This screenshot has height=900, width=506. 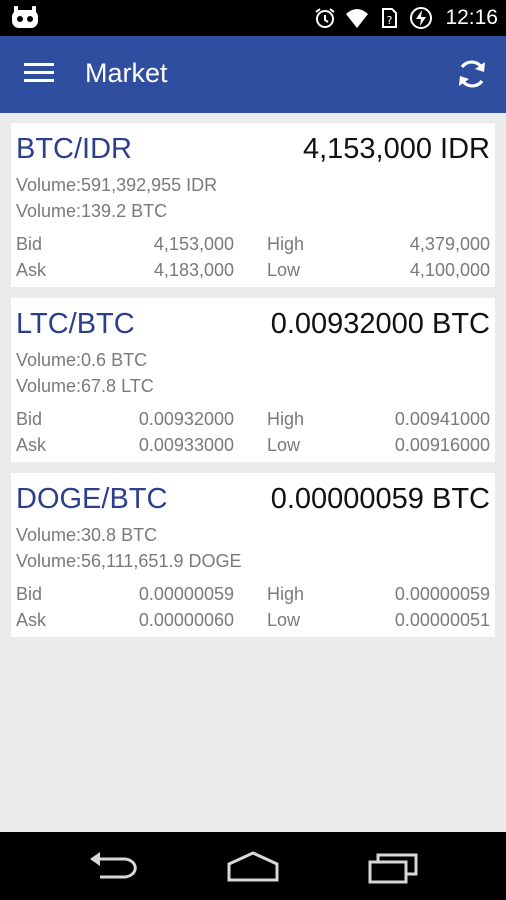 What do you see at coordinates (193, 244) in the screenshot?
I see `bid-value: 4,153,000` at bounding box center [193, 244].